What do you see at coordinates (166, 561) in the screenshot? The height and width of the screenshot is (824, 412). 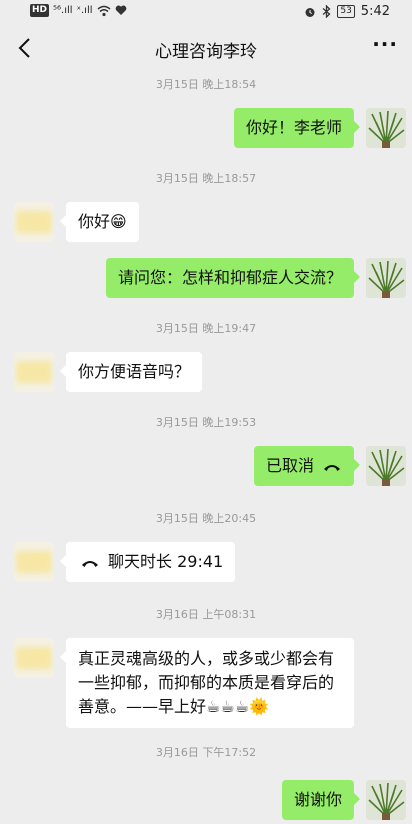 I see `call-duration-text: 聊天时长 29:41` at bounding box center [166, 561].